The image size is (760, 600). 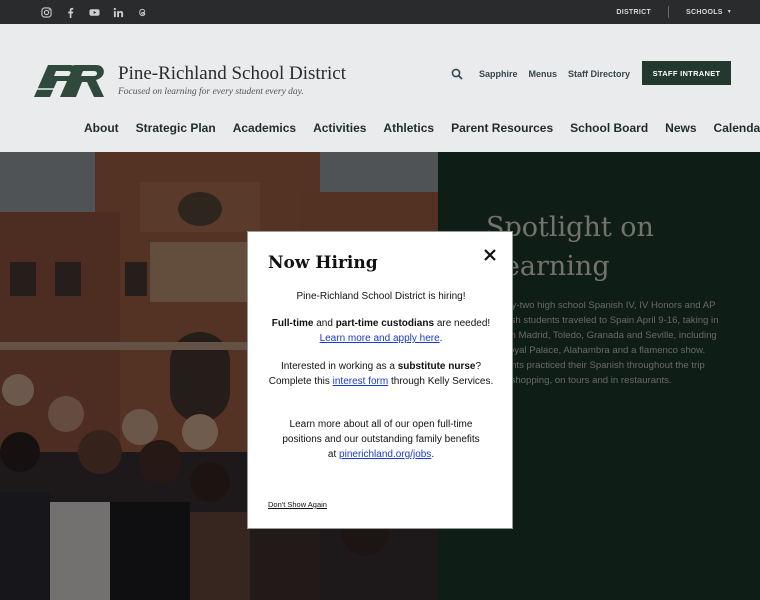 I want to click on district-link: DISTRICT, so click(x=633, y=12).